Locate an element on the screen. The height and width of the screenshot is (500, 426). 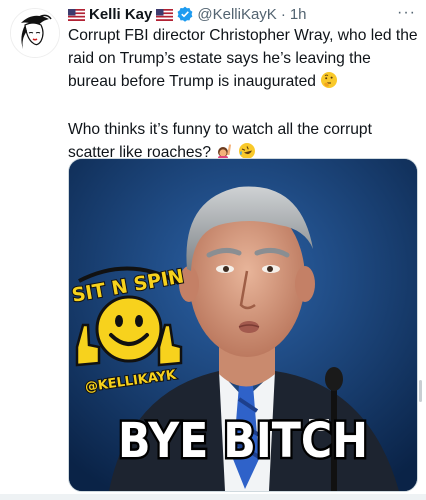
timestamp: 1h is located at coordinates (298, 14).